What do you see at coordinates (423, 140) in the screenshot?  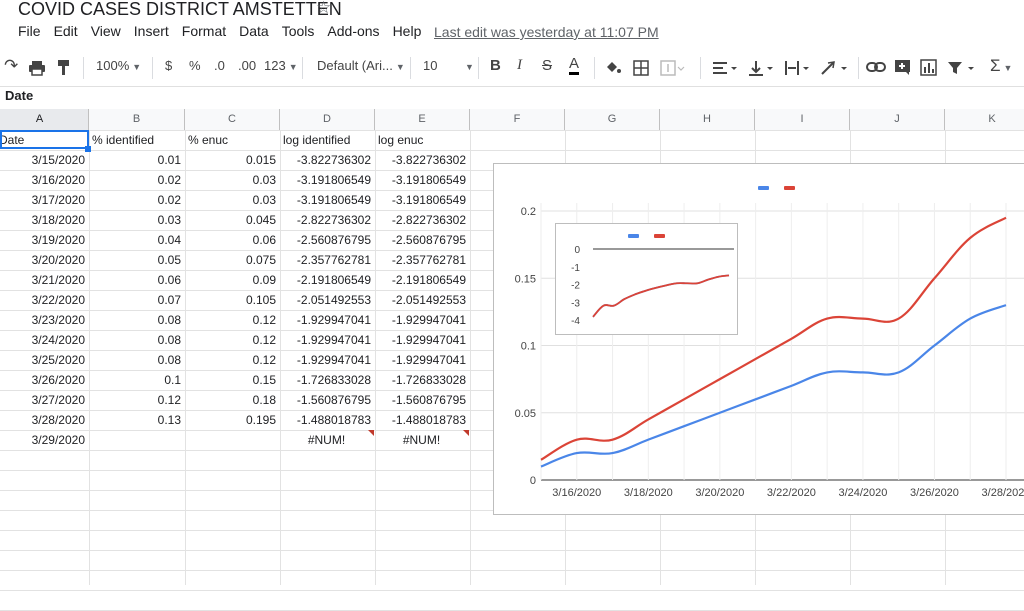 I see `header-cell: log enuc` at bounding box center [423, 140].